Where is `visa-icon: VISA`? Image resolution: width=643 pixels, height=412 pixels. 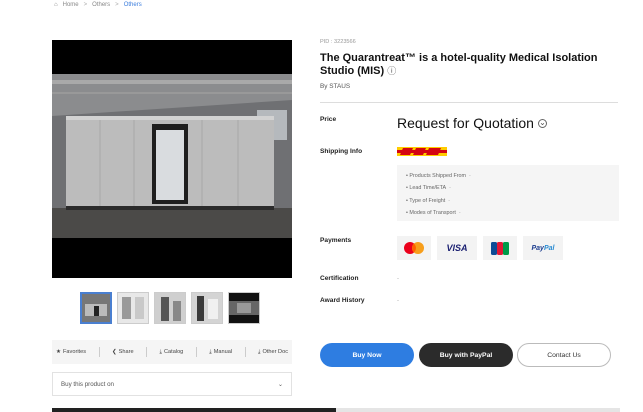
visa-icon: VISA is located at coordinates (457, 248).